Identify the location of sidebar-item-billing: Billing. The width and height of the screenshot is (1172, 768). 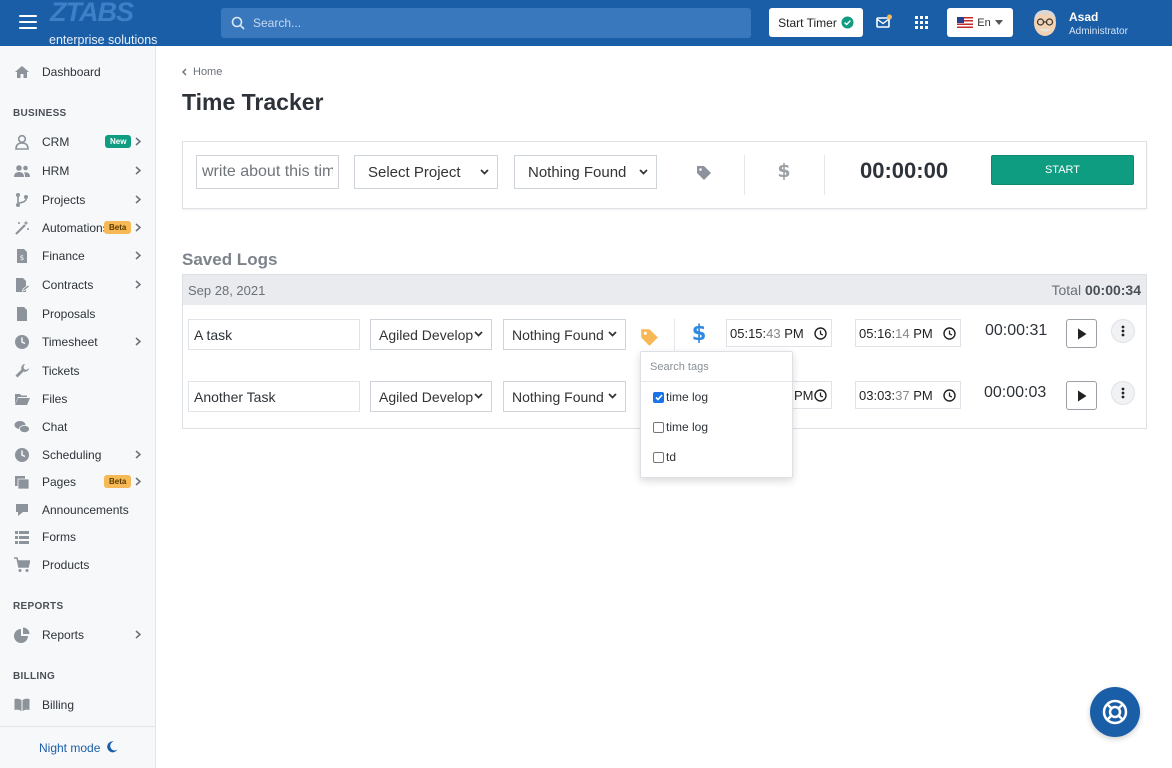
(77, 705).